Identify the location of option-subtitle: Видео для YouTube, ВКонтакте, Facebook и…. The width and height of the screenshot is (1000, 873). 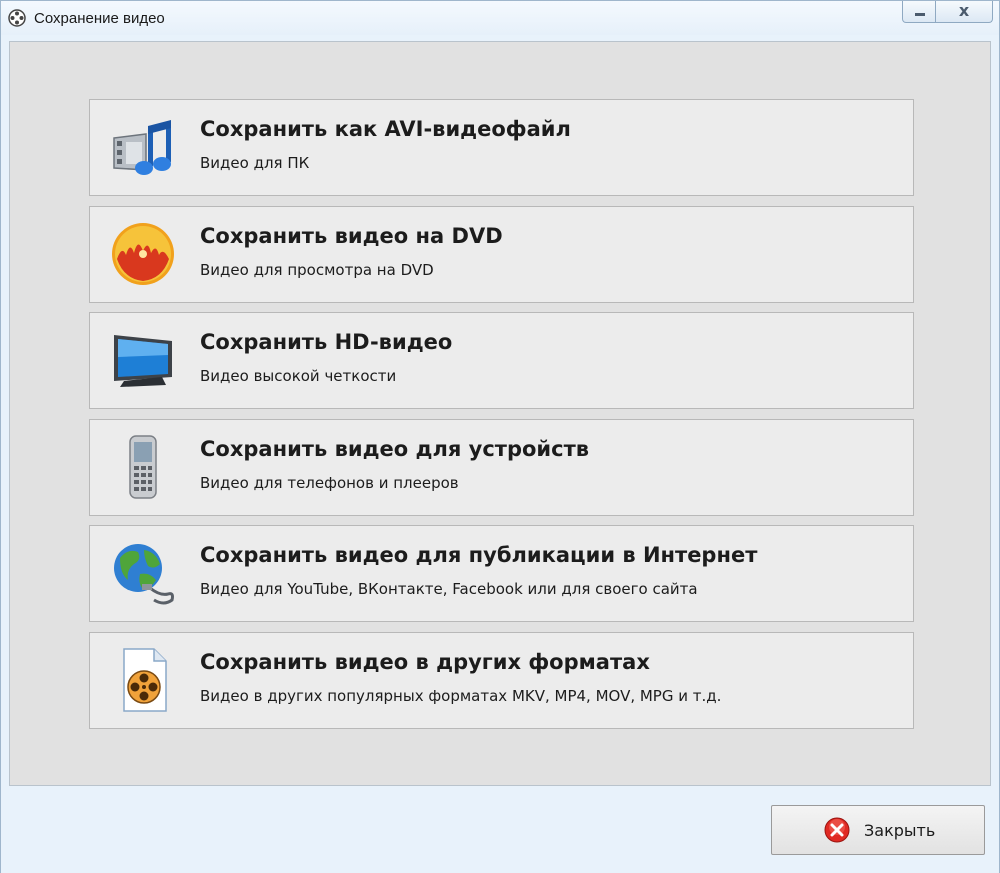
(449, 589).